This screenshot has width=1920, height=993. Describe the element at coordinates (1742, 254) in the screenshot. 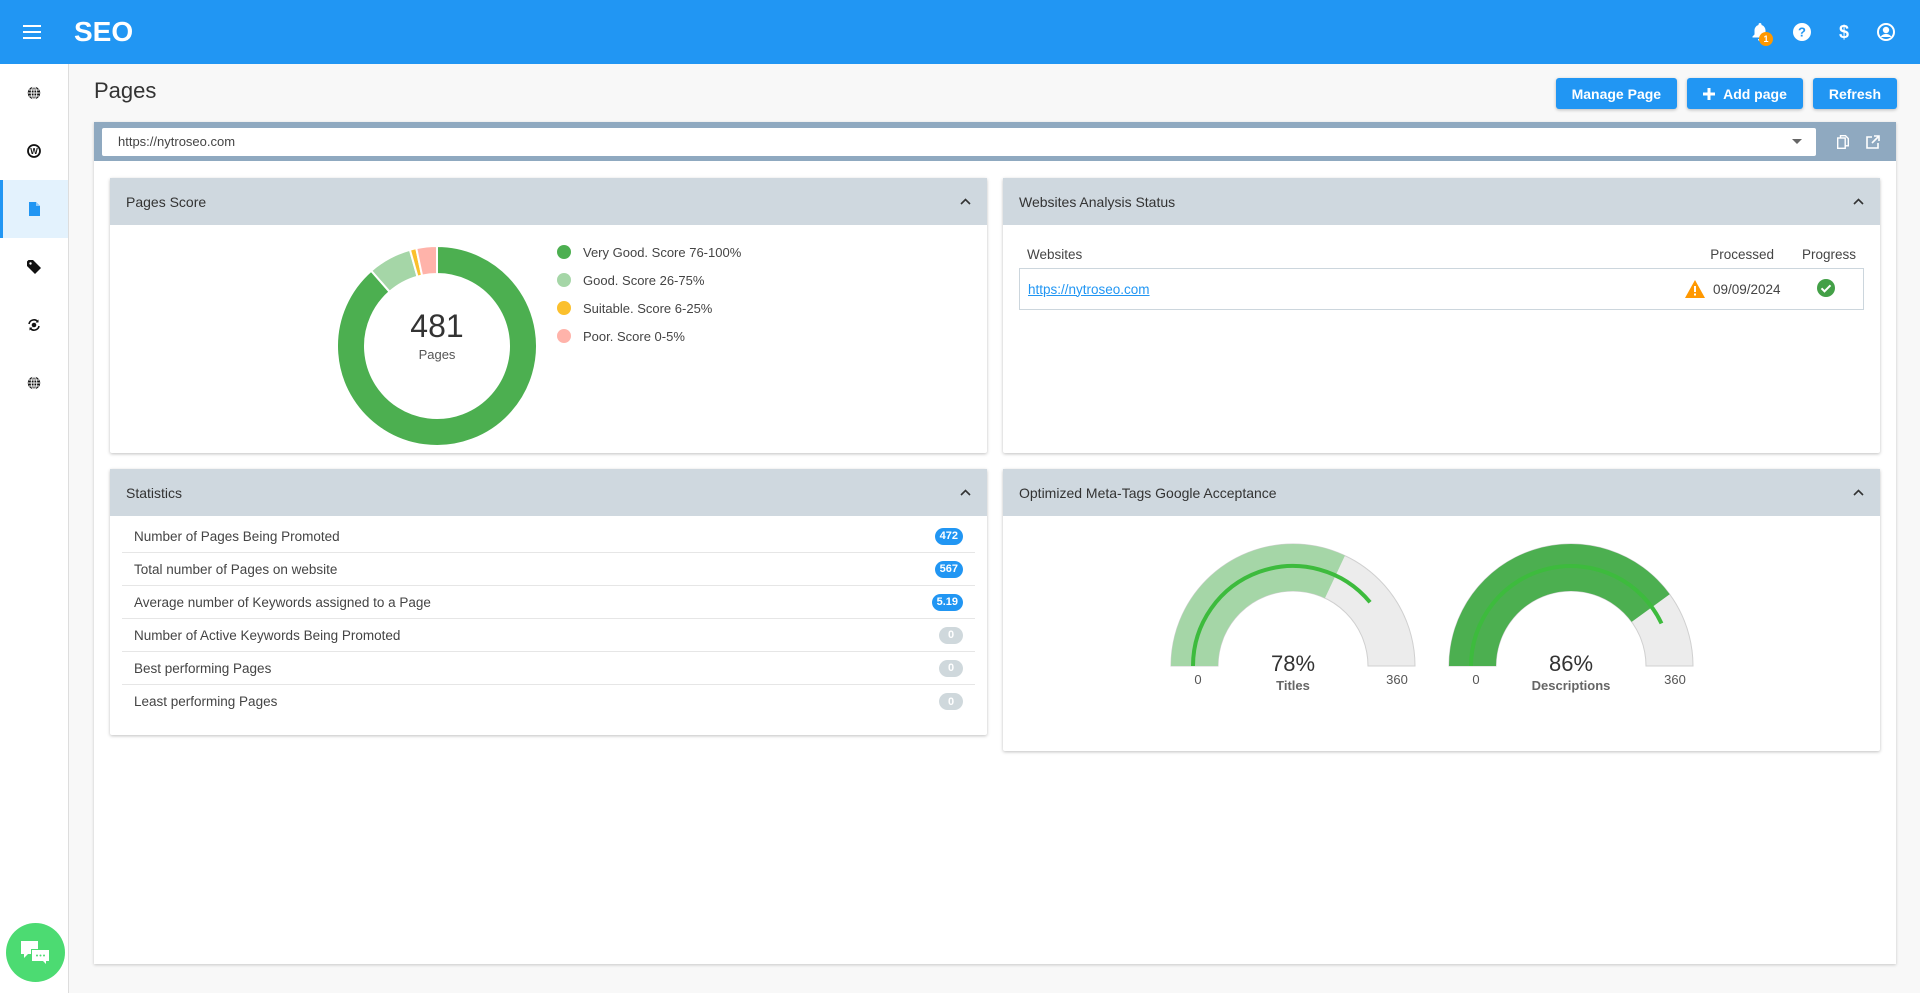

I see `column-header-processed: Processed` at that location.